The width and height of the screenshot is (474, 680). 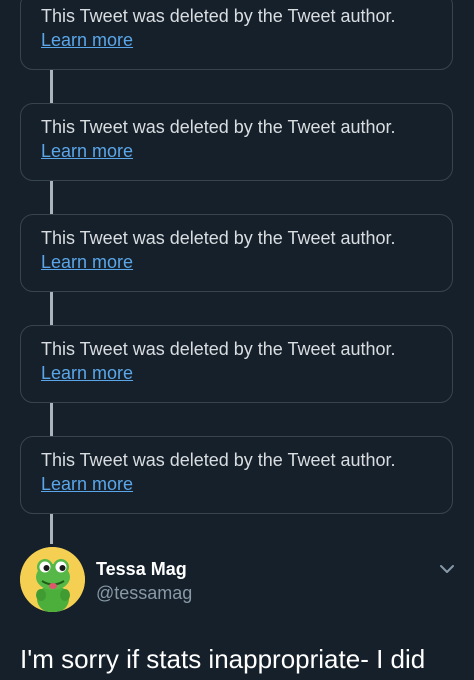 I want to click on author-handle: @tessamag, so click(x=144, y=593).